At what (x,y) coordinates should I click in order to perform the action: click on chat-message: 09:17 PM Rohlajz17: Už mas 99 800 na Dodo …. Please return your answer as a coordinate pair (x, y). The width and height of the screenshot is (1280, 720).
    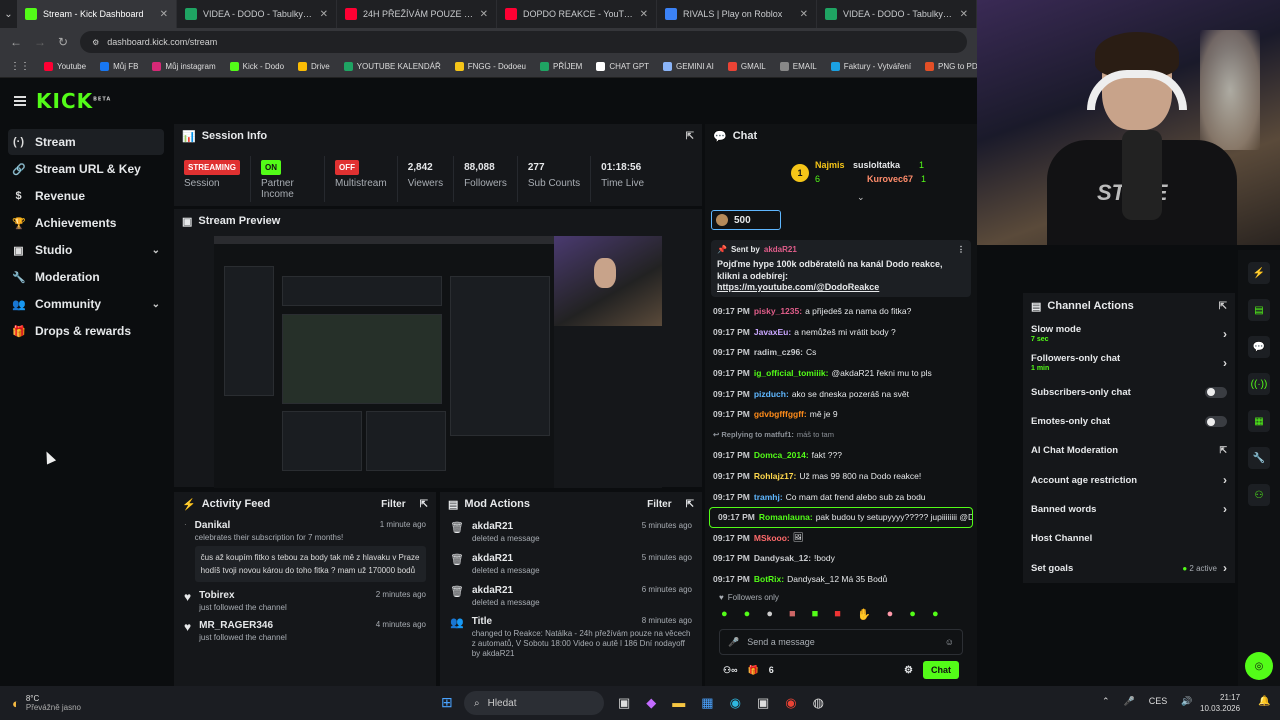
    Looking at the image, I should click on (841, 476).